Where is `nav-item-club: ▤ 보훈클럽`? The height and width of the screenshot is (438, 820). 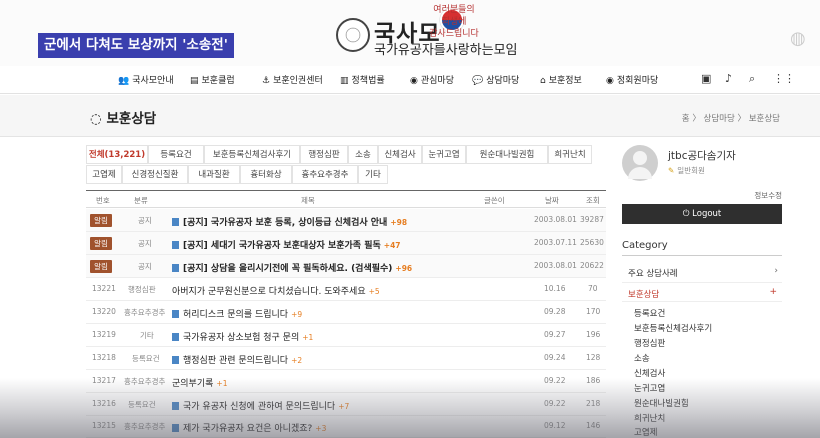
nav-item-club: ▤ 보훈클럽 is located at coordinates (212, 79).